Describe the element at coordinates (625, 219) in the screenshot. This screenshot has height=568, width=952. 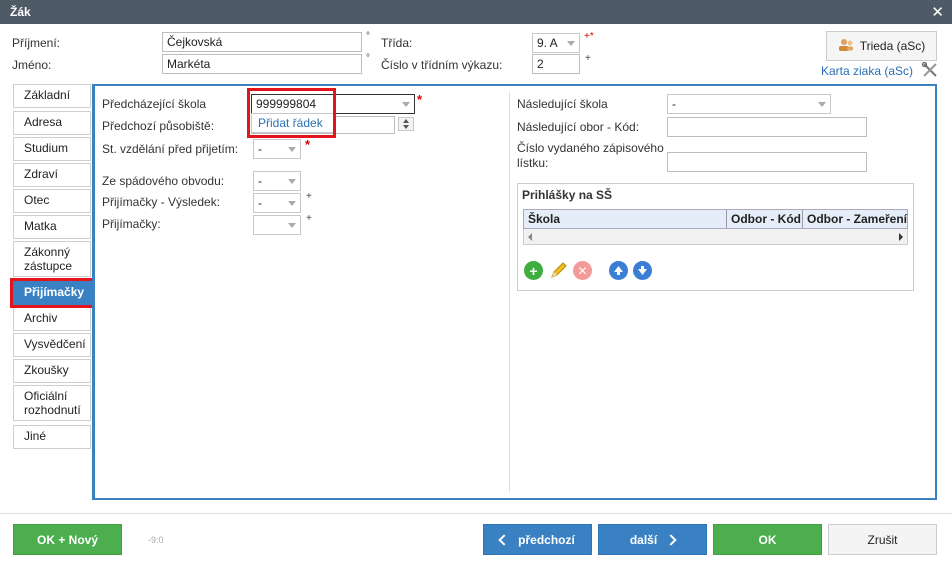
I see `grid-col-skola: Škola` at that location.